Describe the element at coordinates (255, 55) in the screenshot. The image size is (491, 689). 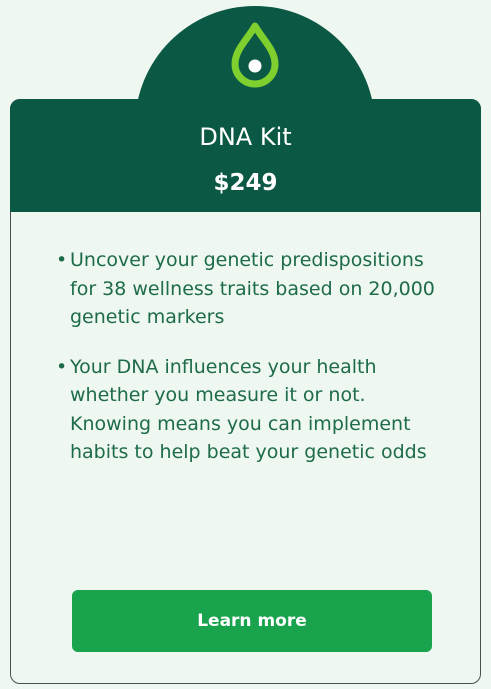
I see `droplet-logo-icon` at that location.